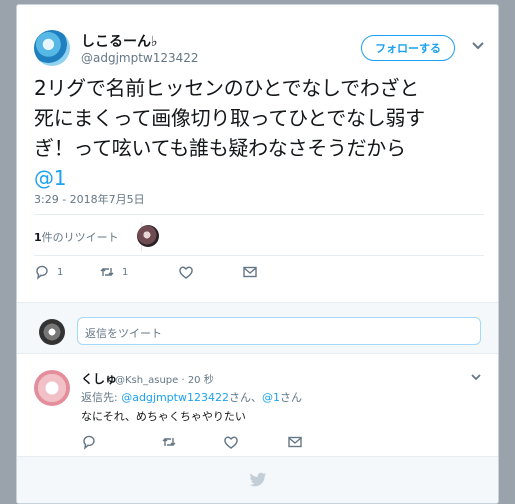 Image resolution: width=515 pixels, height=504 pixels. I want to click on tweet-footer, so click(257, 479).